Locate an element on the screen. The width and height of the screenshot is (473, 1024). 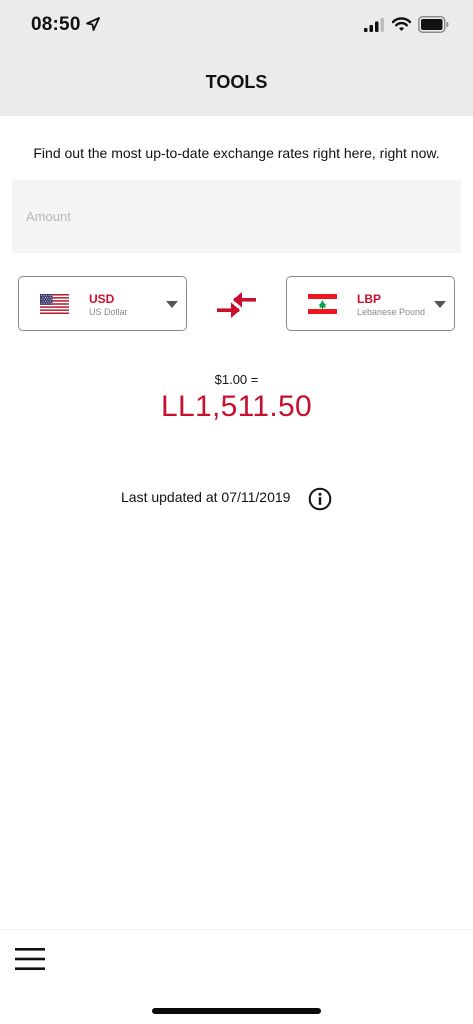
to-currency-select: LBP Lebanese Pound is located at coordinates (370, 303).